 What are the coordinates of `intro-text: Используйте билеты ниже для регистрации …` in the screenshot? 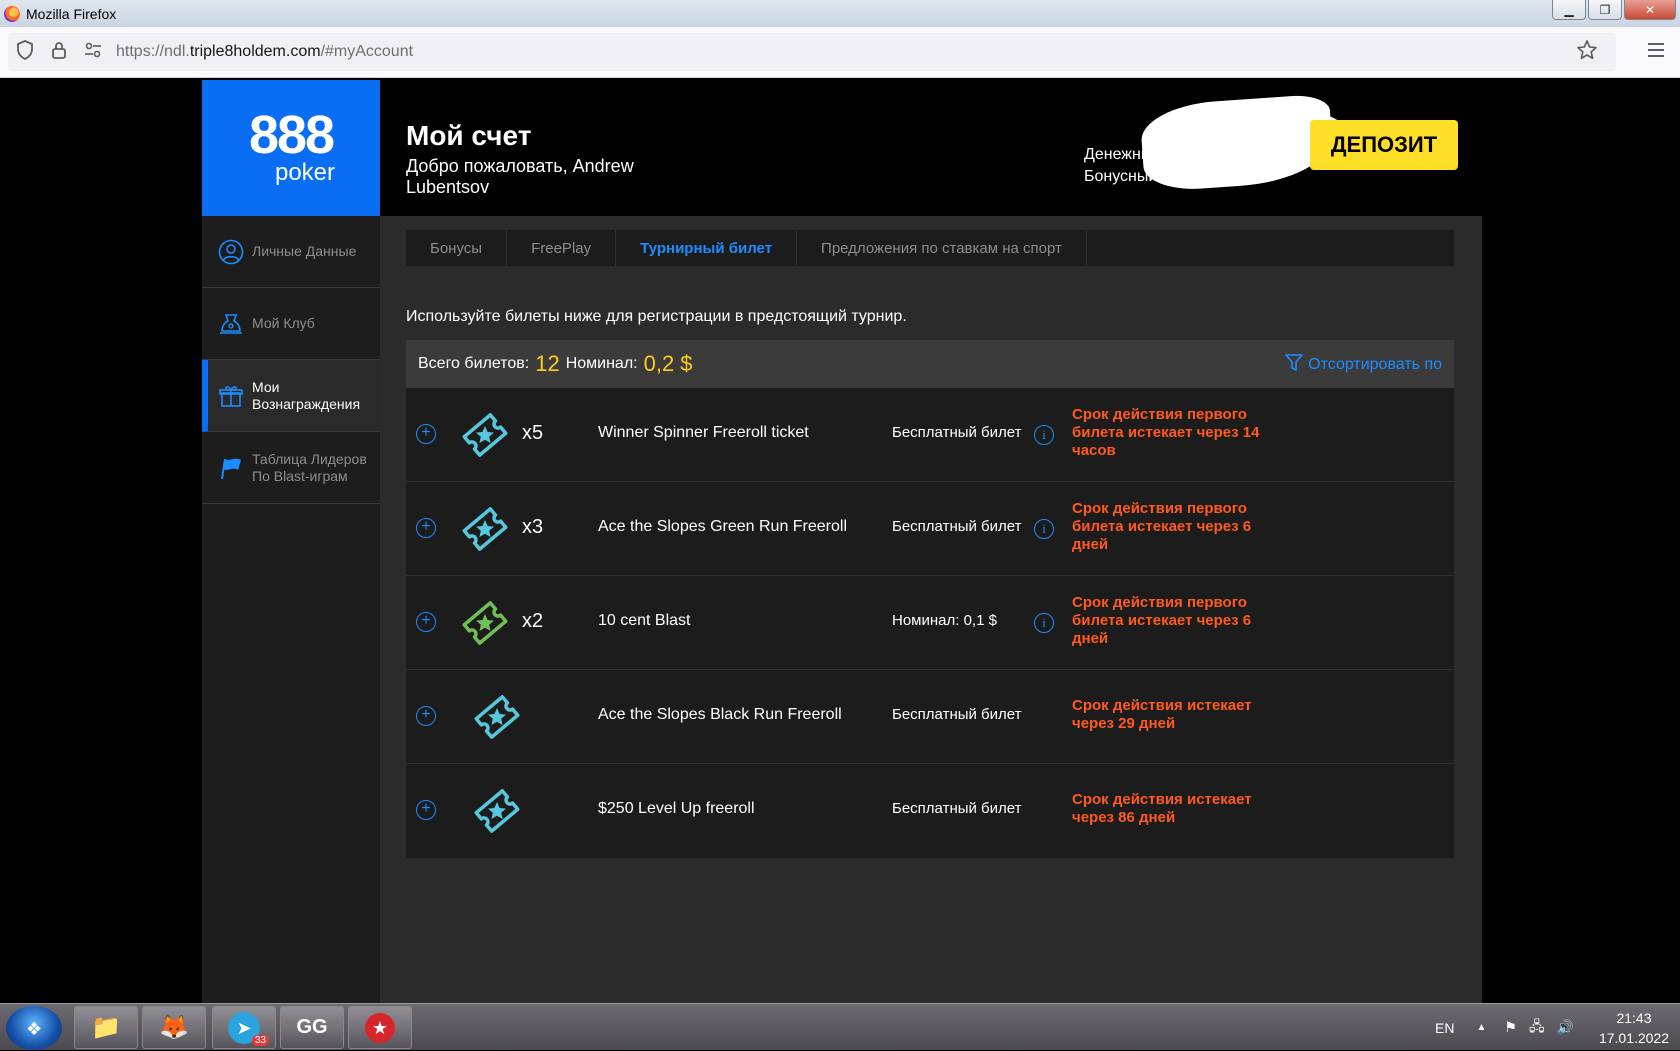 It's located at (656, 316).